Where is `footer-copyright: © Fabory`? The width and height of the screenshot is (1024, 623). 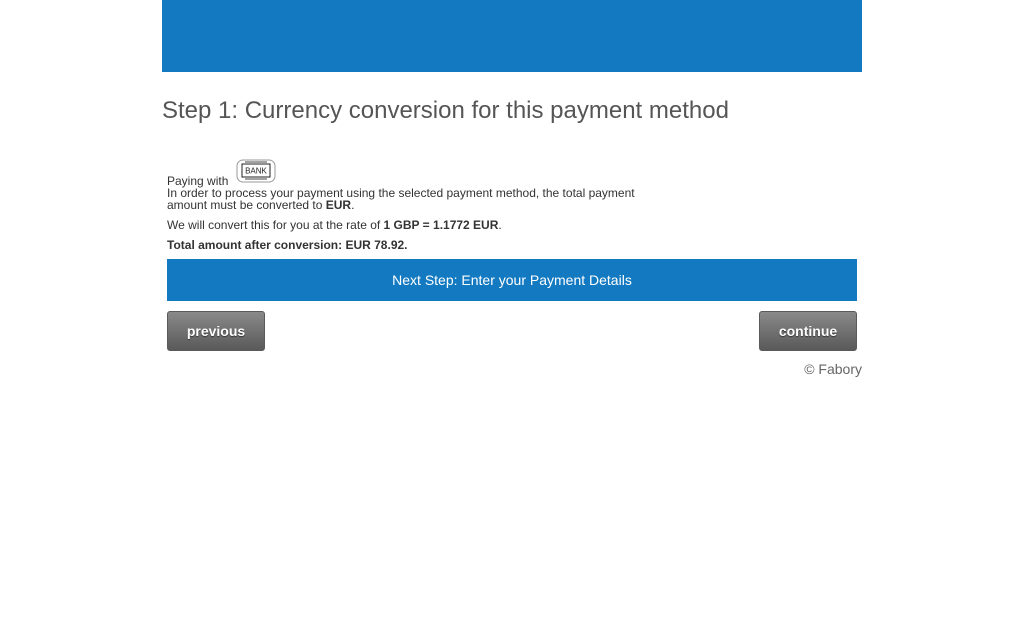
footer-copyright: © Fabory is located at coordinates (833, 369).